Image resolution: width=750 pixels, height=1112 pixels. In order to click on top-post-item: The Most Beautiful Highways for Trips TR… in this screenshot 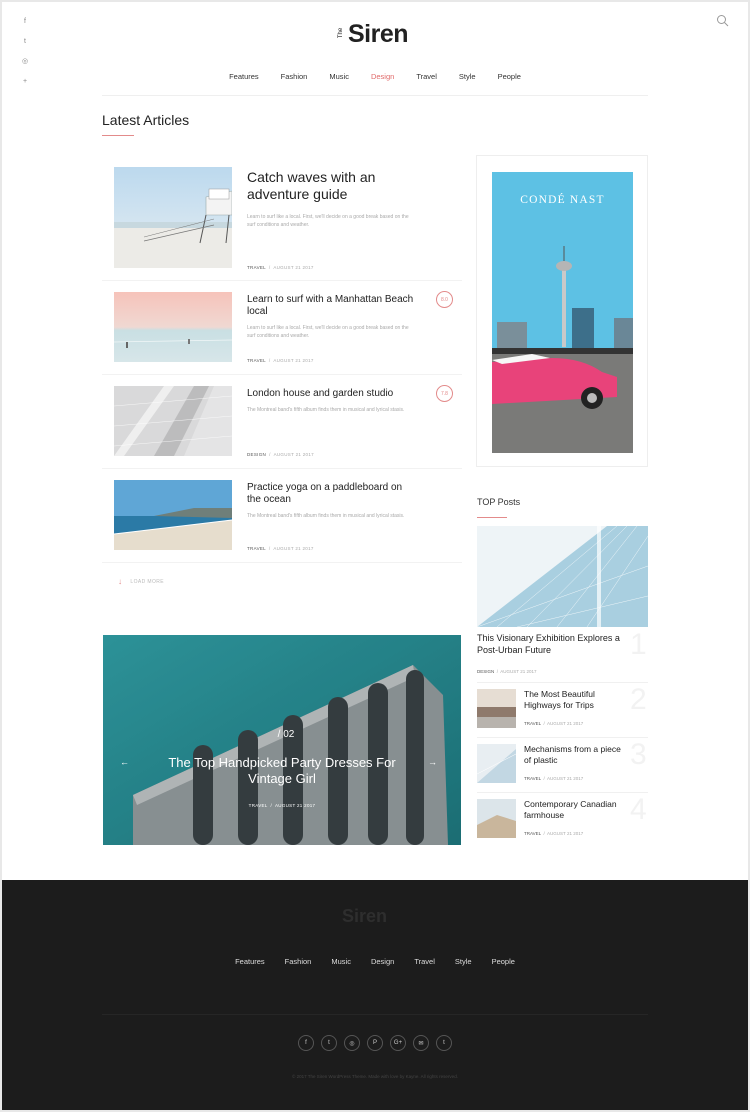, I will do `click(562, 709)`.